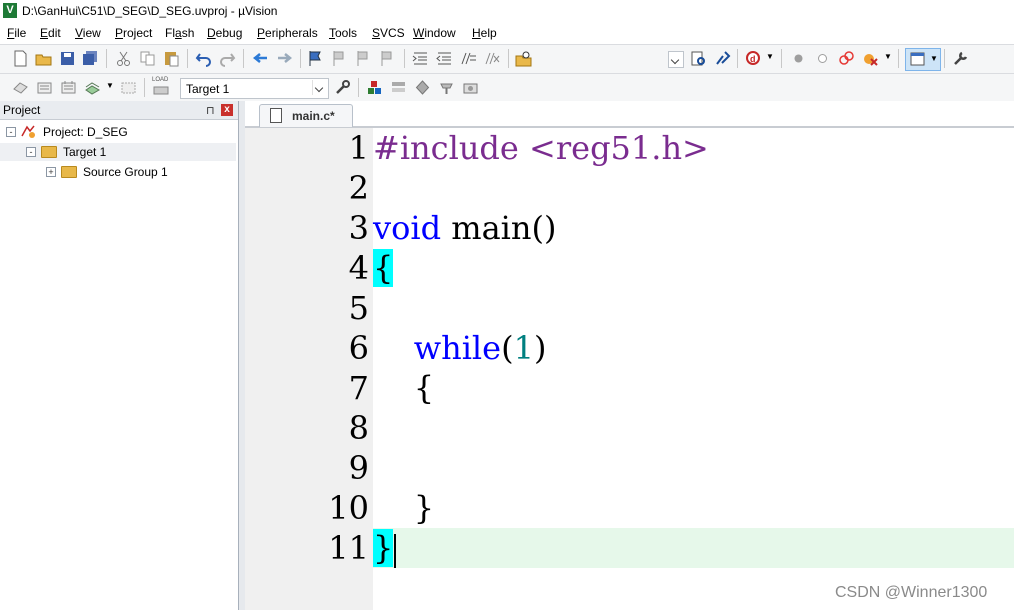 The width and height of the screenshot is (1014, 610). Describe the element at coordinates (629, 308) in the screenshot. I see `code-line: 5` at that location.